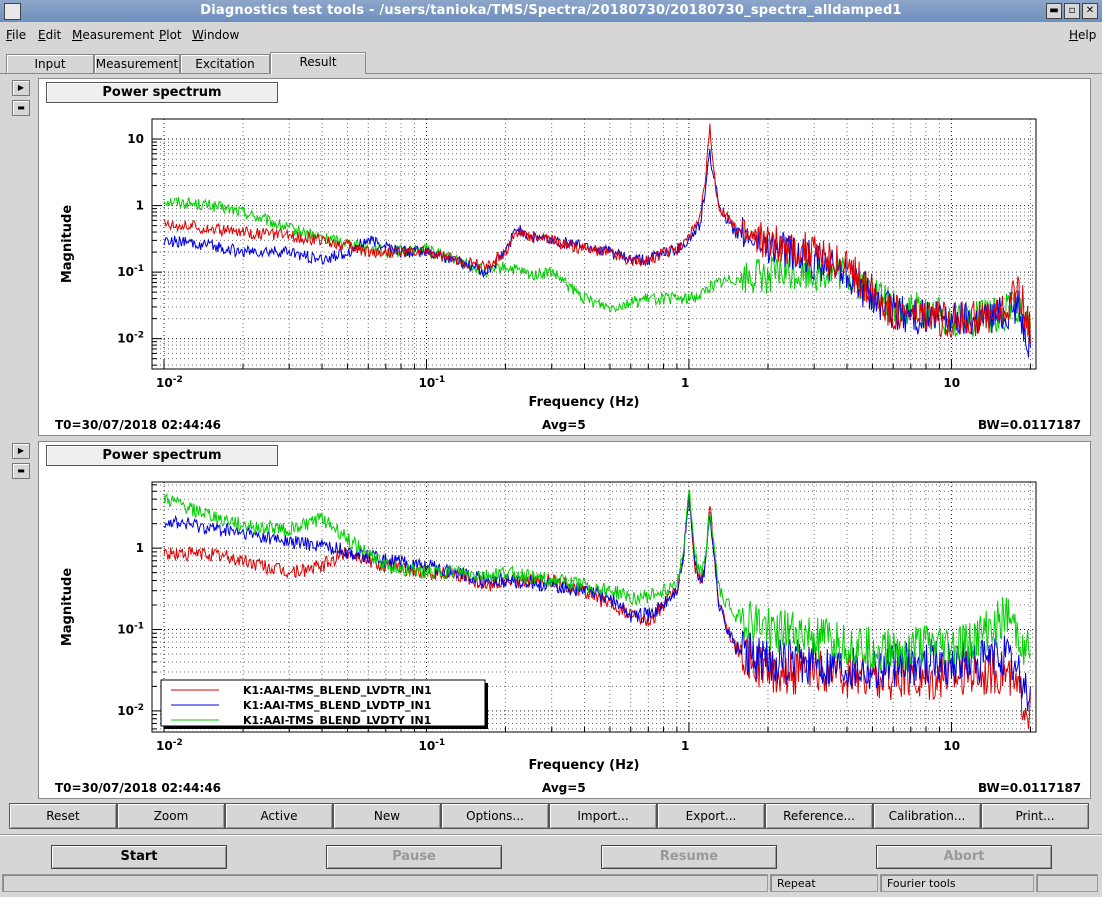 The width and height of the screenshot is (1102, 897). What do you see at coordinates (551, 835) in the screenshot?
I see `separator` at bounding box center [551, 835].